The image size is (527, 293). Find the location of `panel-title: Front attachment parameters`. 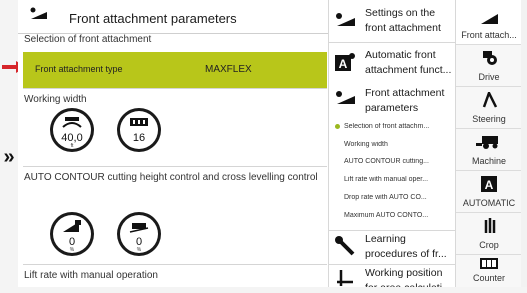

panel-title: Front attachment parameters is located at coordinates (153, 18).